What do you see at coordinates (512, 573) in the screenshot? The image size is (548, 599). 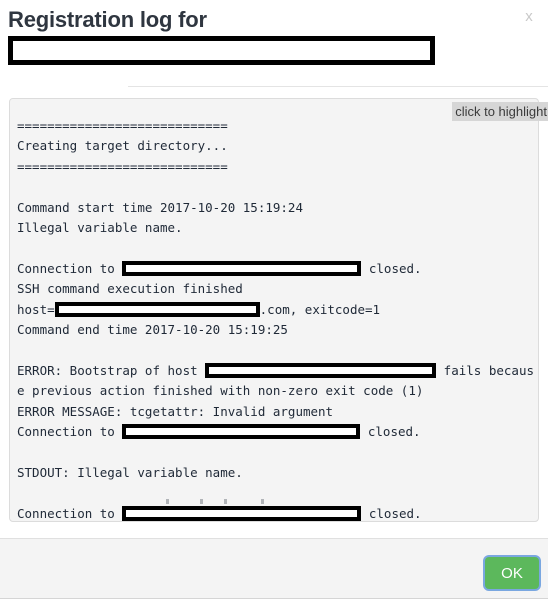 I see `ok-button: OK` at bounding box center [512, 573].